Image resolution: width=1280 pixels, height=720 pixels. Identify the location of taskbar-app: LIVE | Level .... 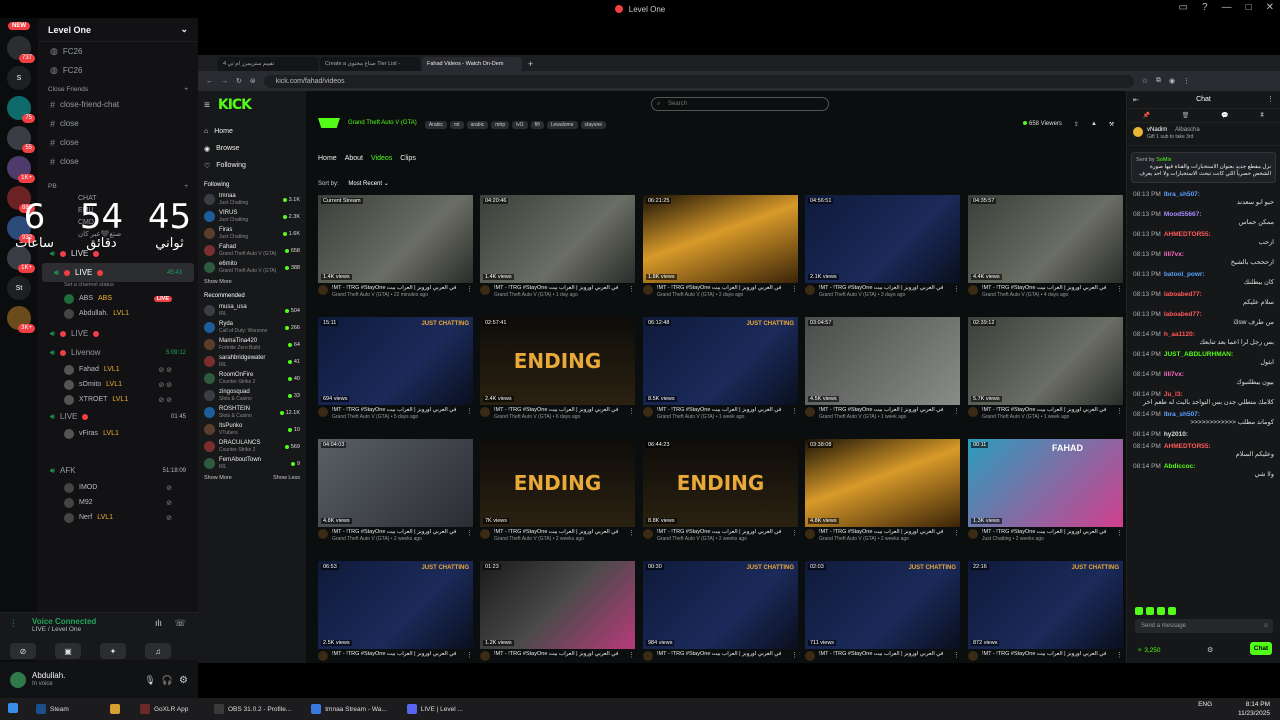
(435, 709).